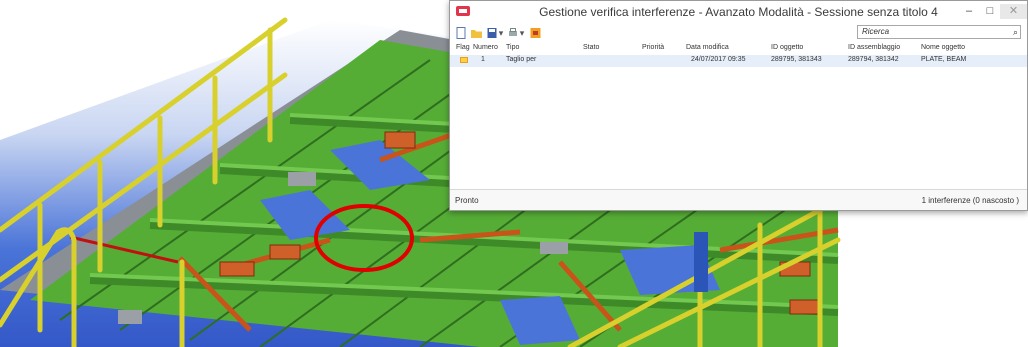 The image size is (1028, 347). I want to click on search-icon: ⌕, so click(1015, 32).